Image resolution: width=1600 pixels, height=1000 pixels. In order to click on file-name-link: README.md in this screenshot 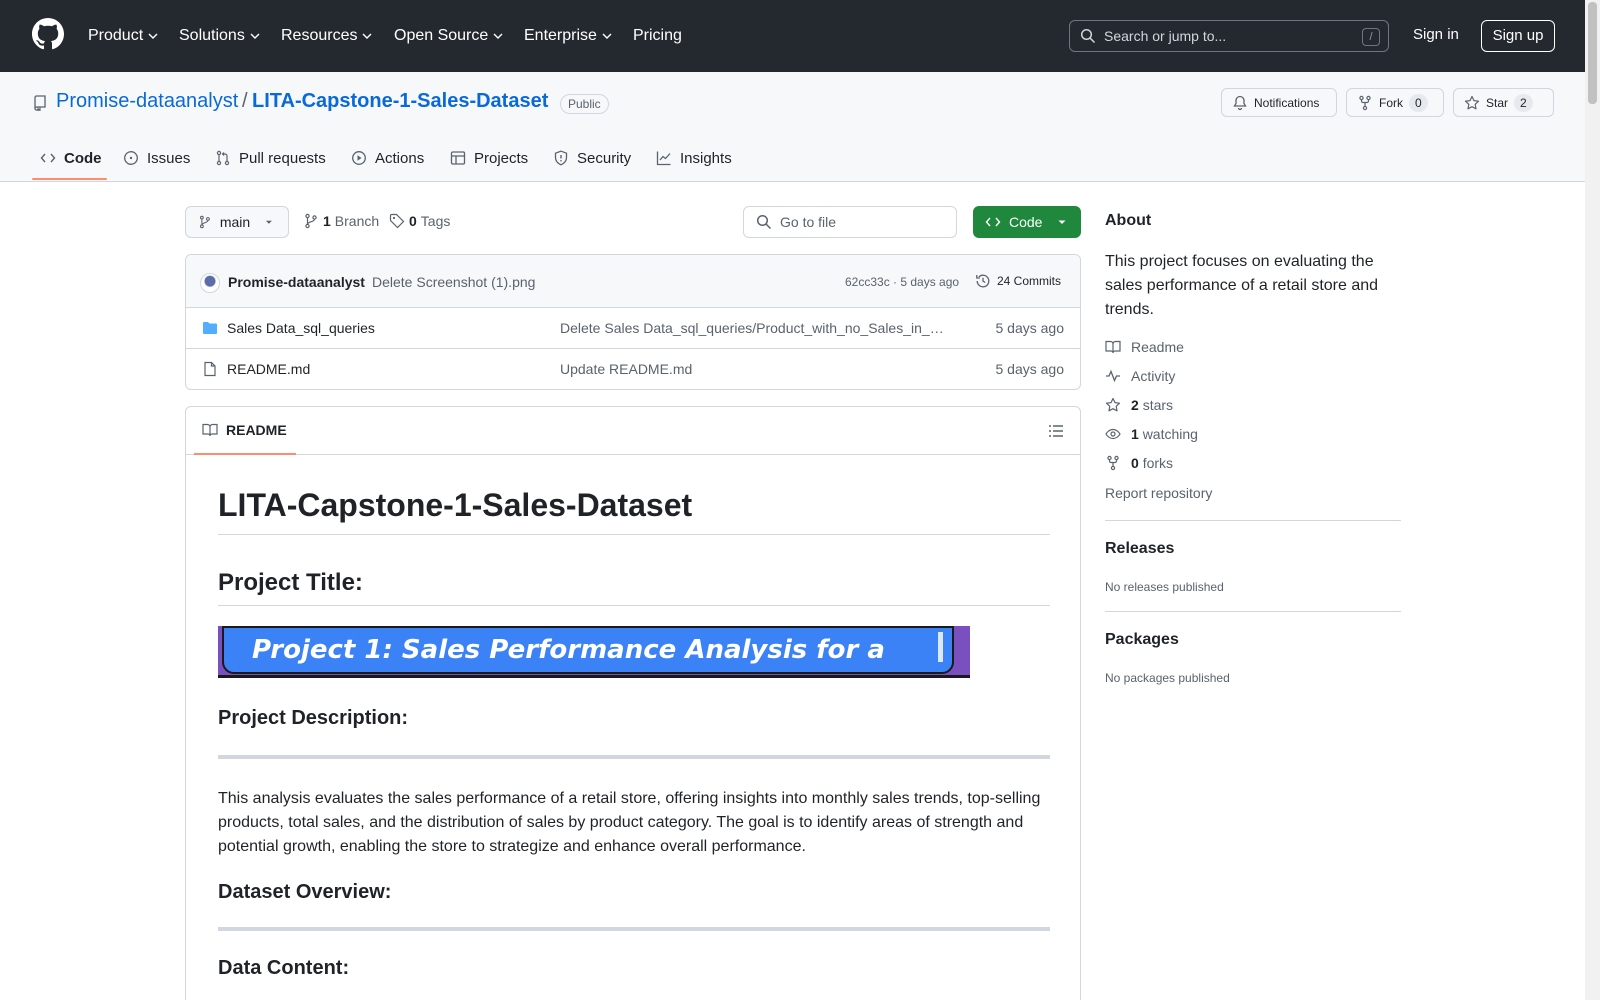, I will do `click(268, 369)`.